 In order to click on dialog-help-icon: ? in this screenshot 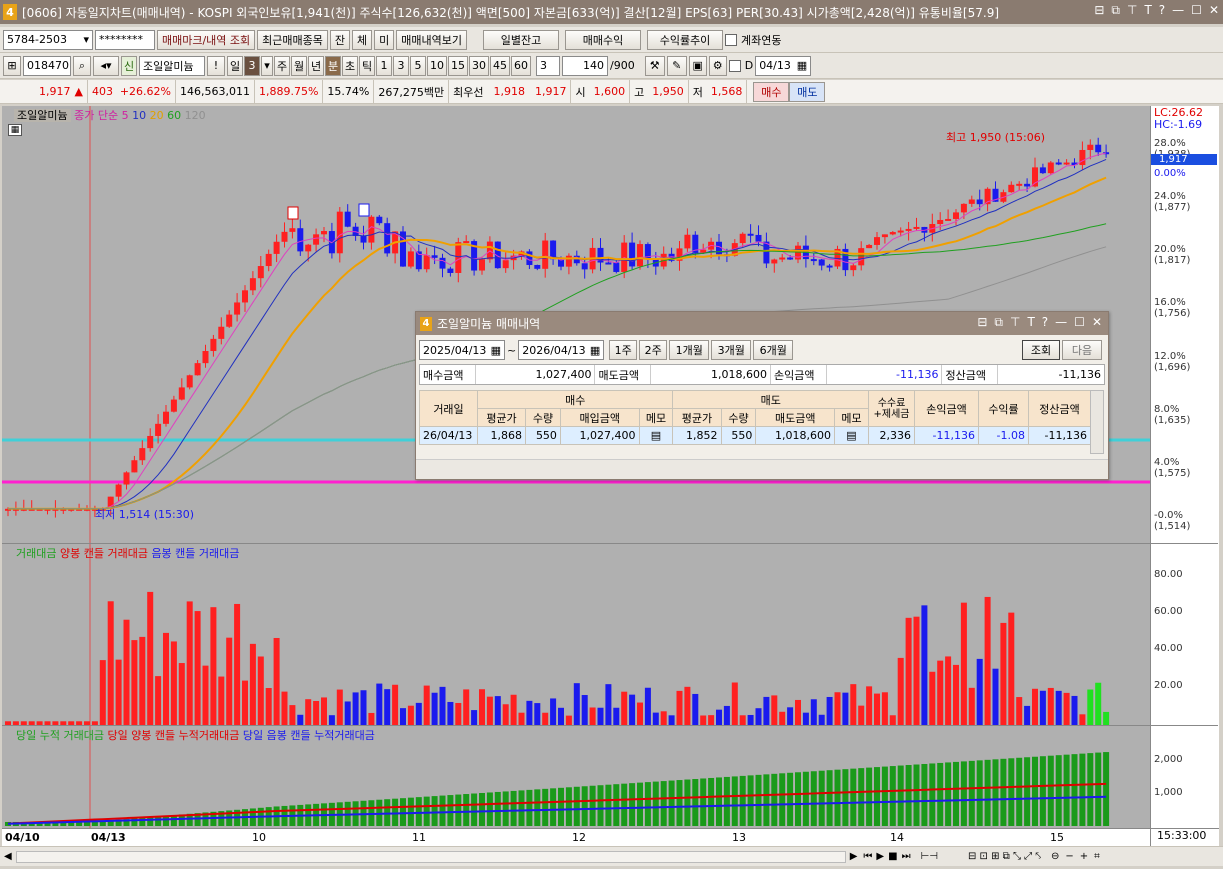, I will do `click(1045, 322)`.